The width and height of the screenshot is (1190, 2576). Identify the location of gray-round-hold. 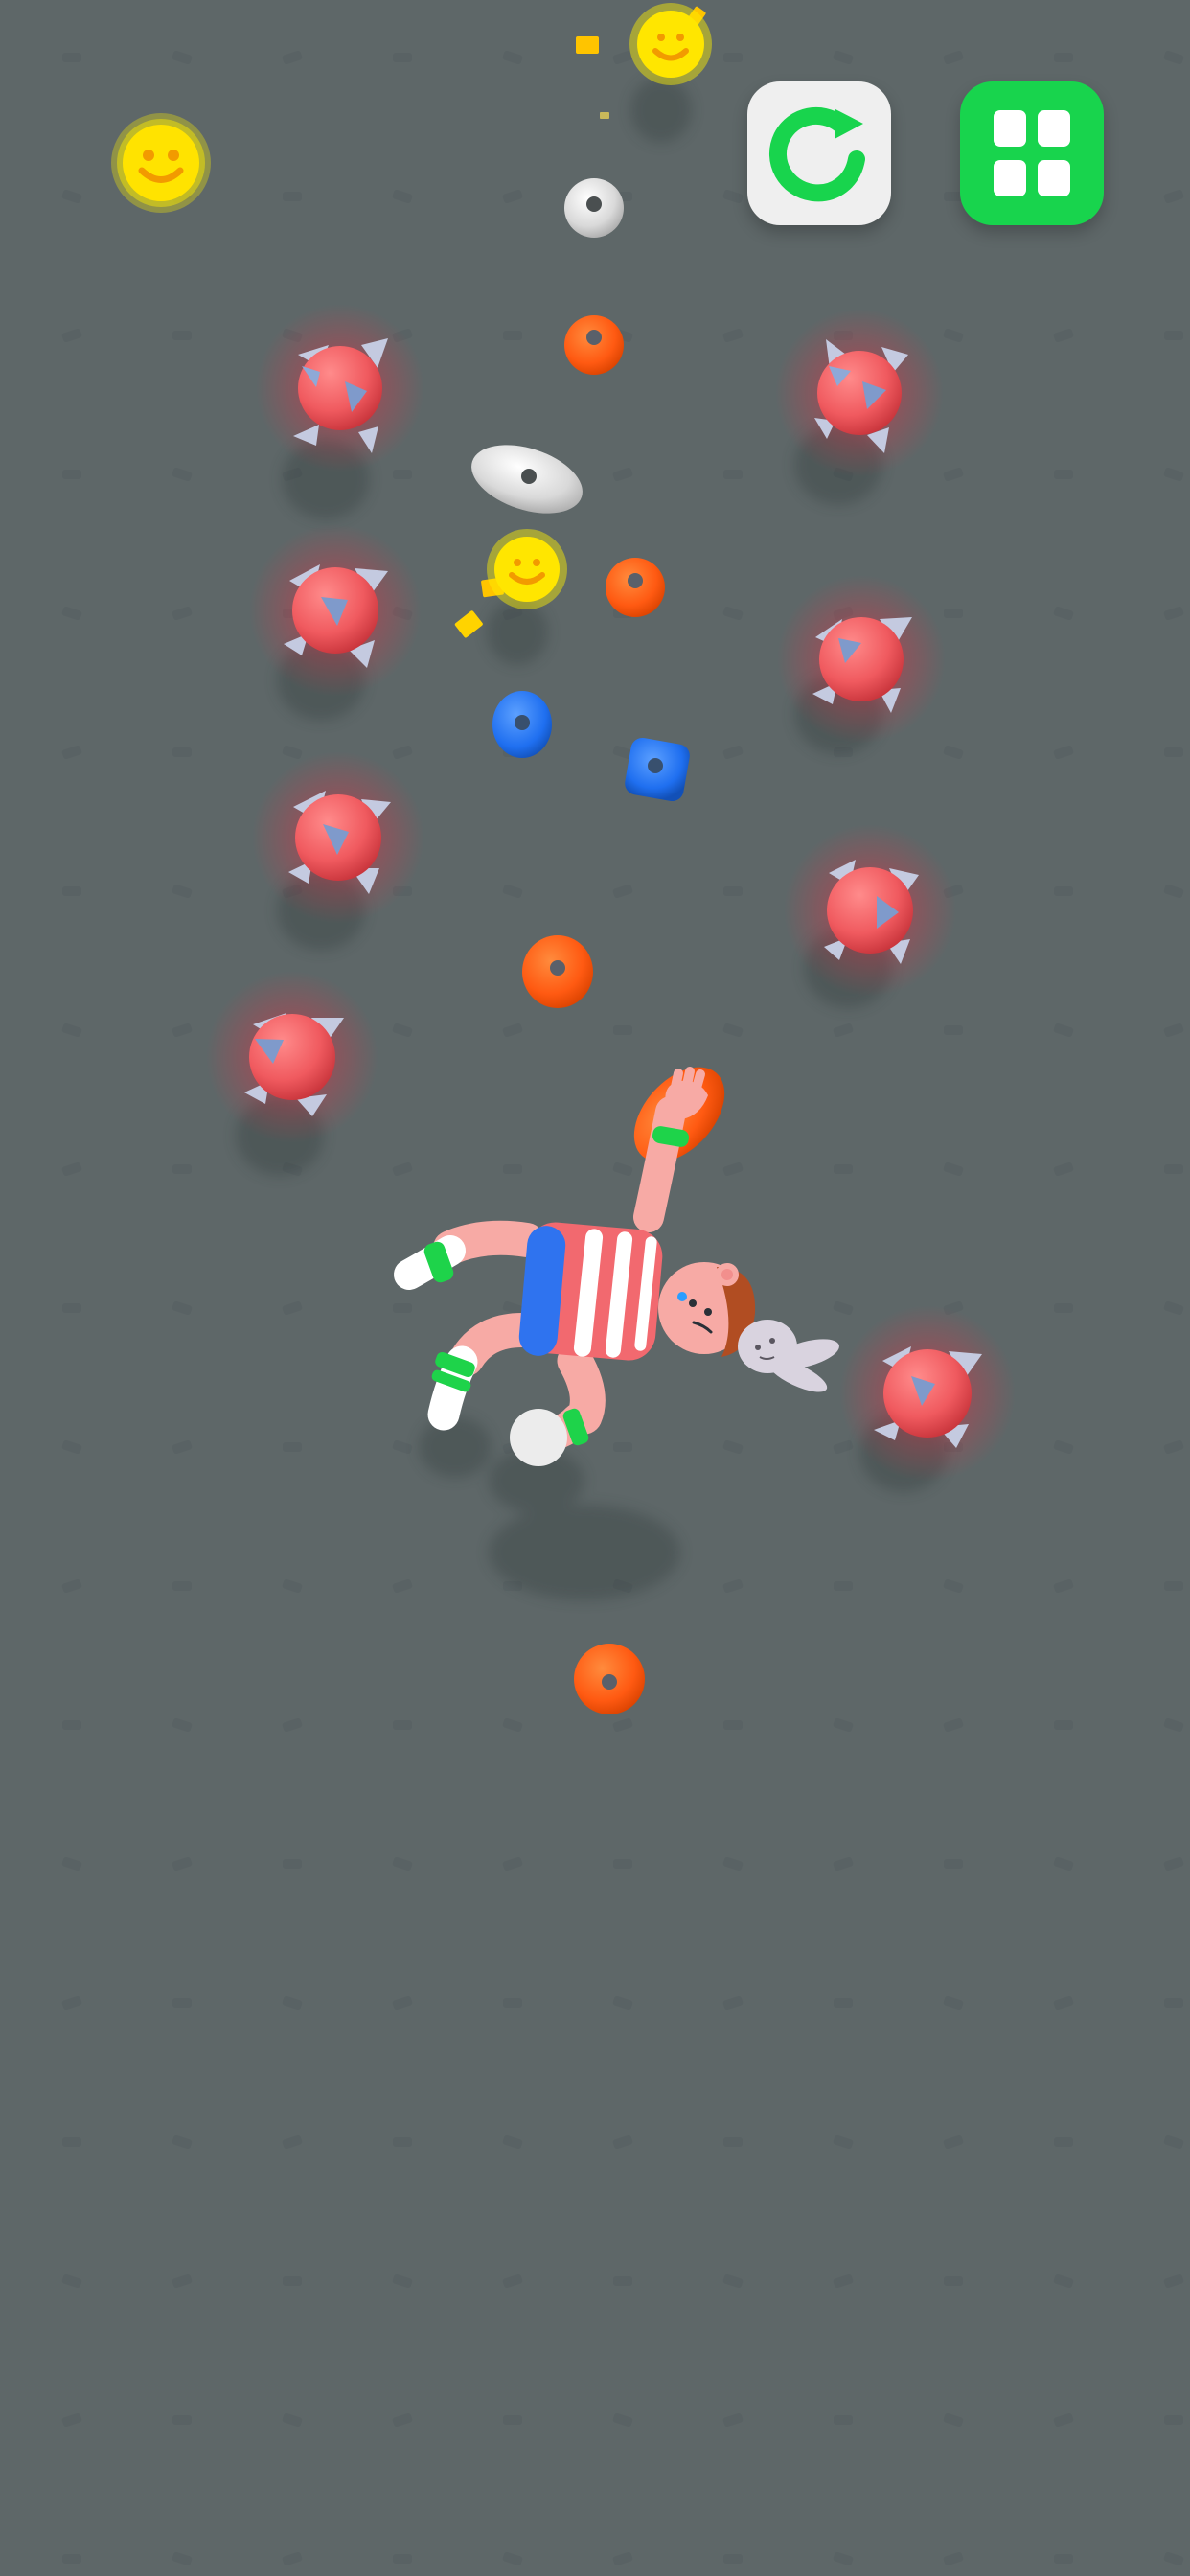
(594, 208).